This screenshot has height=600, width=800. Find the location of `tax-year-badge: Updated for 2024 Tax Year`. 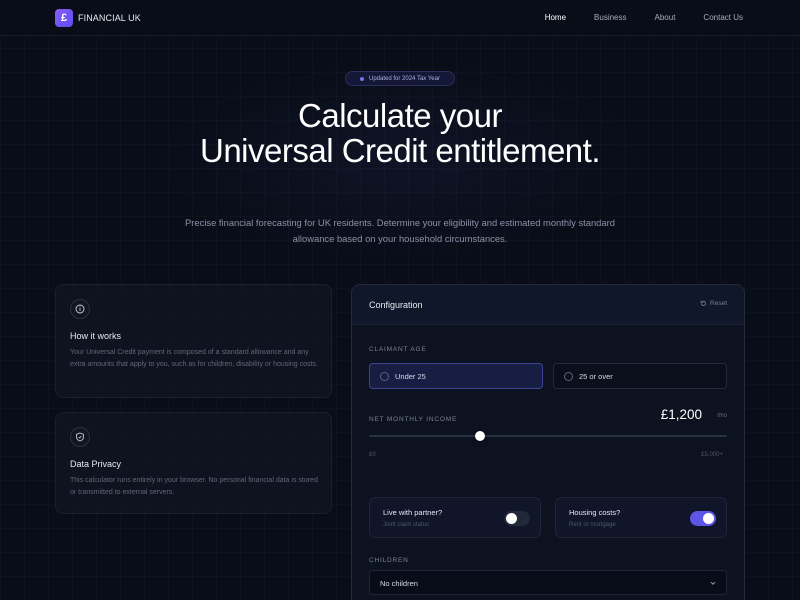

tax-year-badge: Updated for 2024 Tax Year is located at coordinates (400, 78).